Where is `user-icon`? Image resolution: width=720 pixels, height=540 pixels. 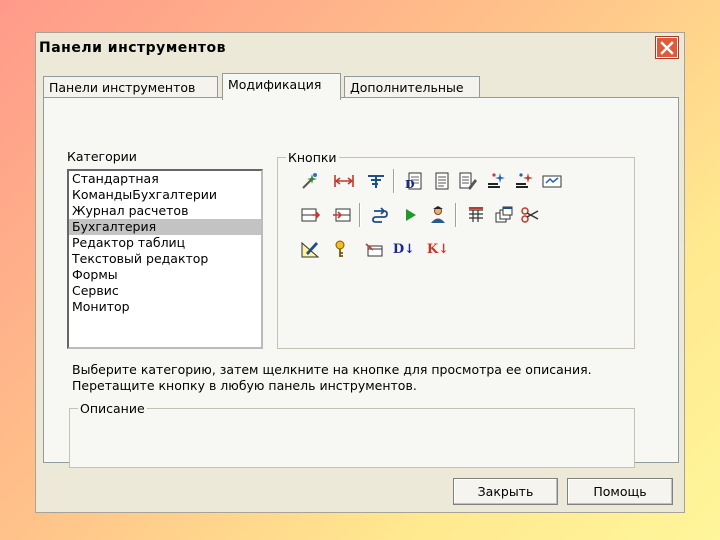 user-icon is located at coordinates (438, 215).